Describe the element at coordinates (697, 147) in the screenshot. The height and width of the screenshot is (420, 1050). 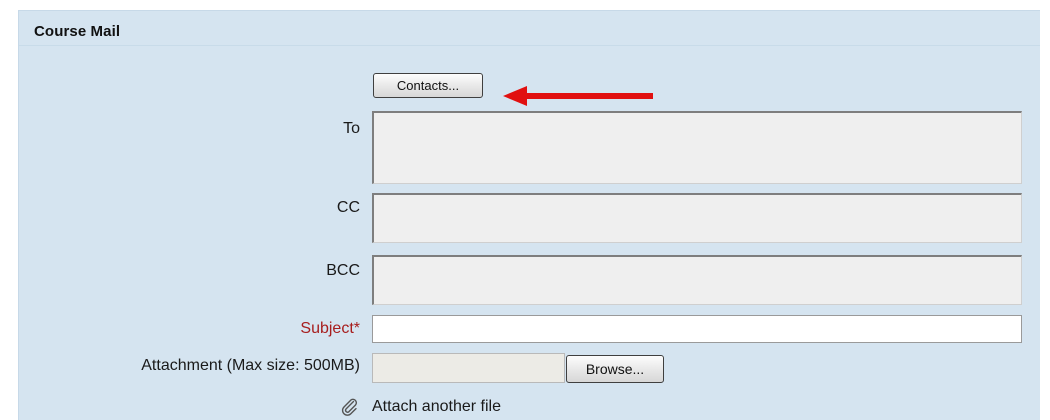
I see `to-field` at that location.